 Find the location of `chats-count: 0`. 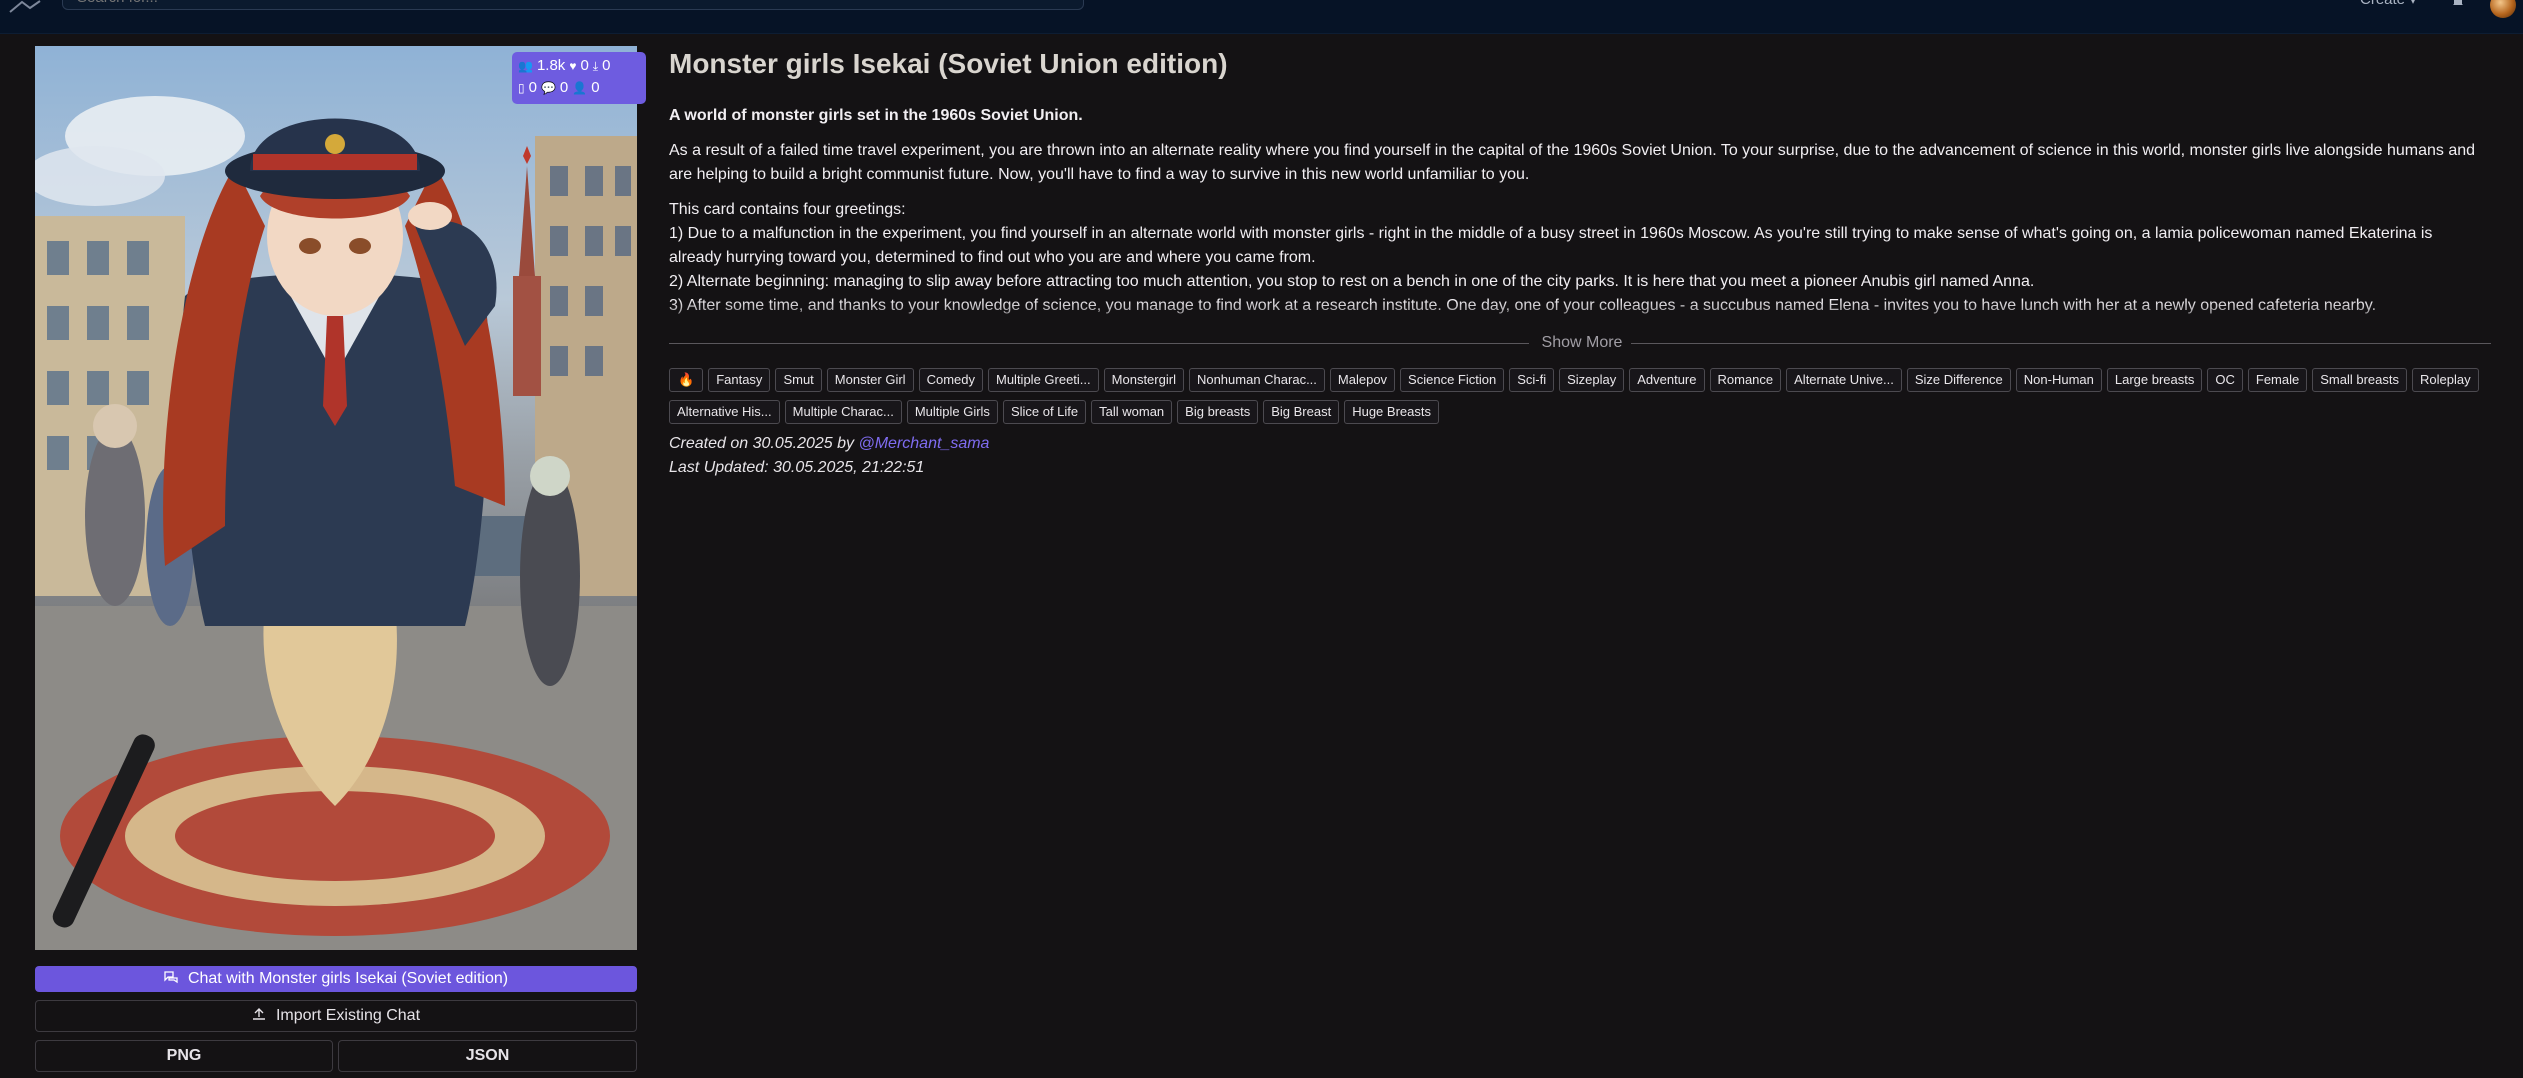

chats-count: 0 is located at coordinates (564, 87).